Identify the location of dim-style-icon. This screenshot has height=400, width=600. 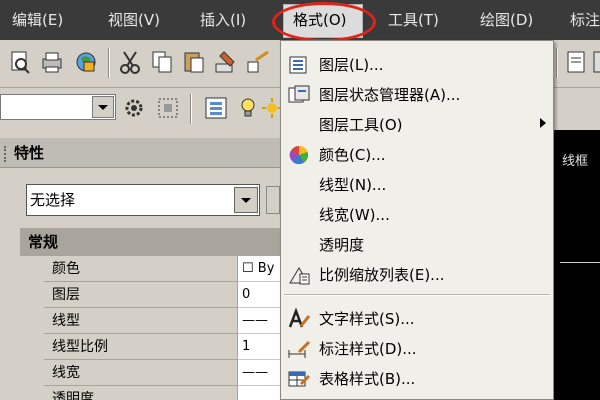
(299, 349).